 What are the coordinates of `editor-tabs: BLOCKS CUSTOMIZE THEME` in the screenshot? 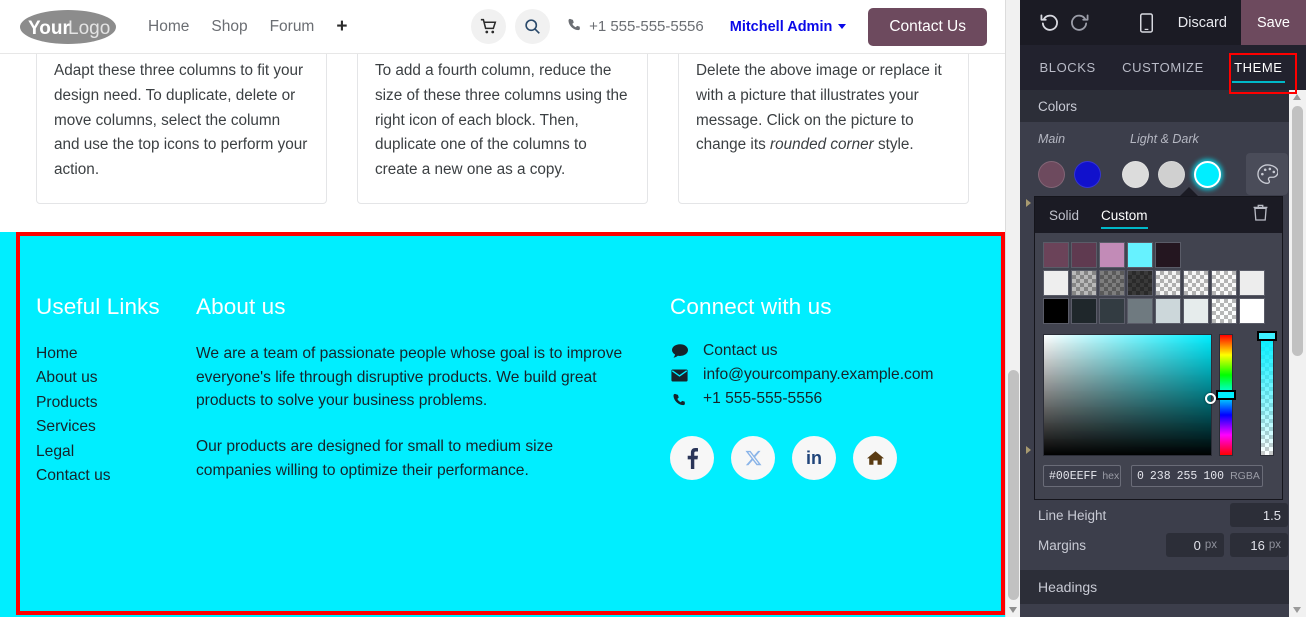 It's located at (1163, 67).